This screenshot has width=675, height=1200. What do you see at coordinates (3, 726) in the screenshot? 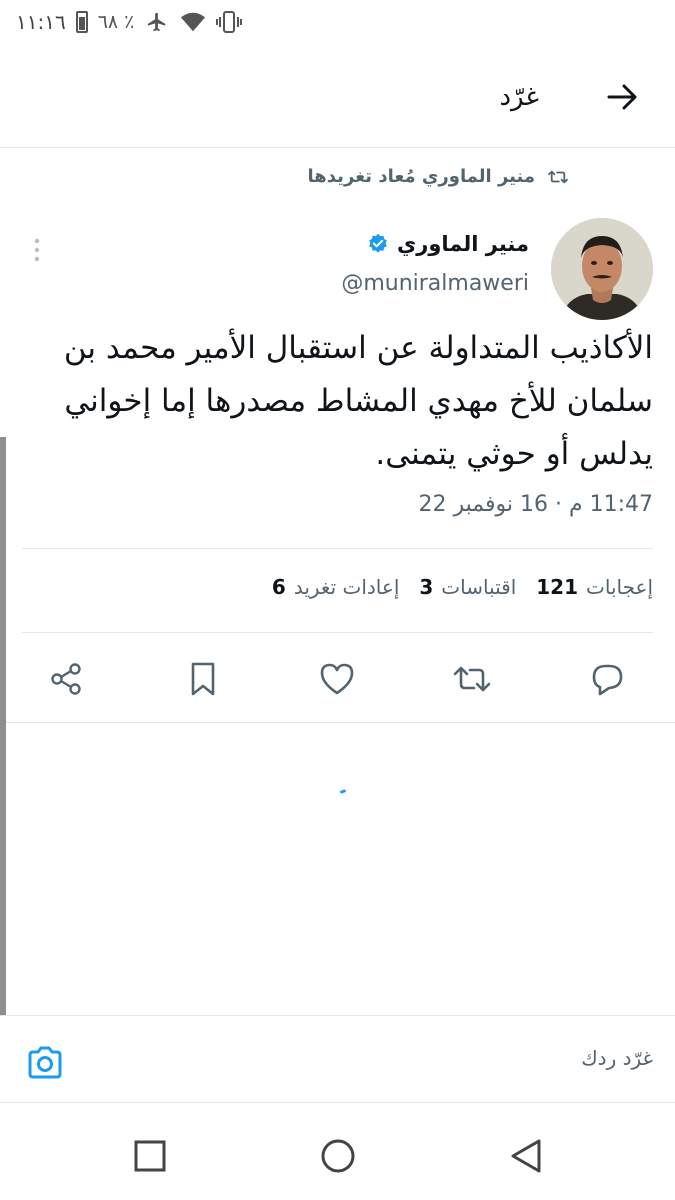
I see `scrollbar` at bounding box center [3, 726].